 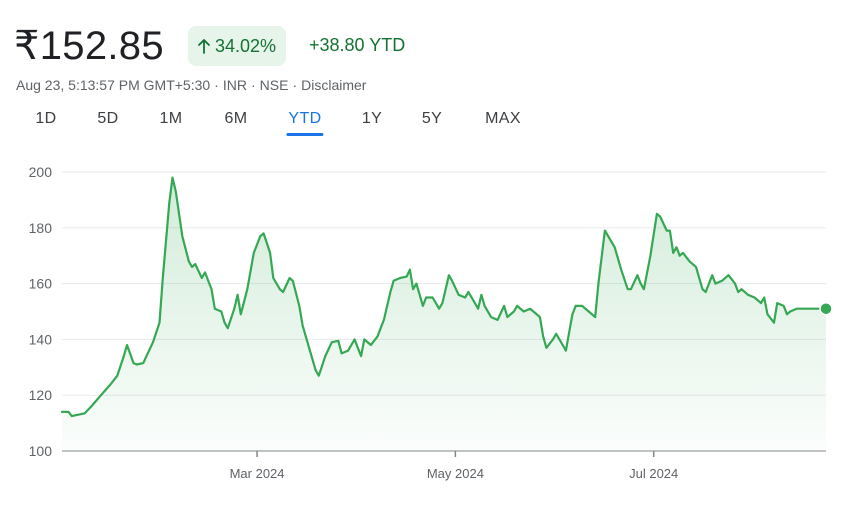 I want to click on y-tick-label: 180, so click(x=41, y=228).